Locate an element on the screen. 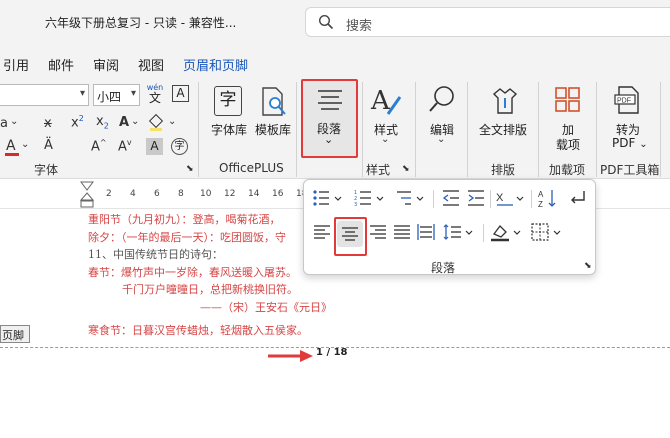 This screenshot has height=438, width=670. enclose-characters-icon: 字 is located at coordinates (179, 146).